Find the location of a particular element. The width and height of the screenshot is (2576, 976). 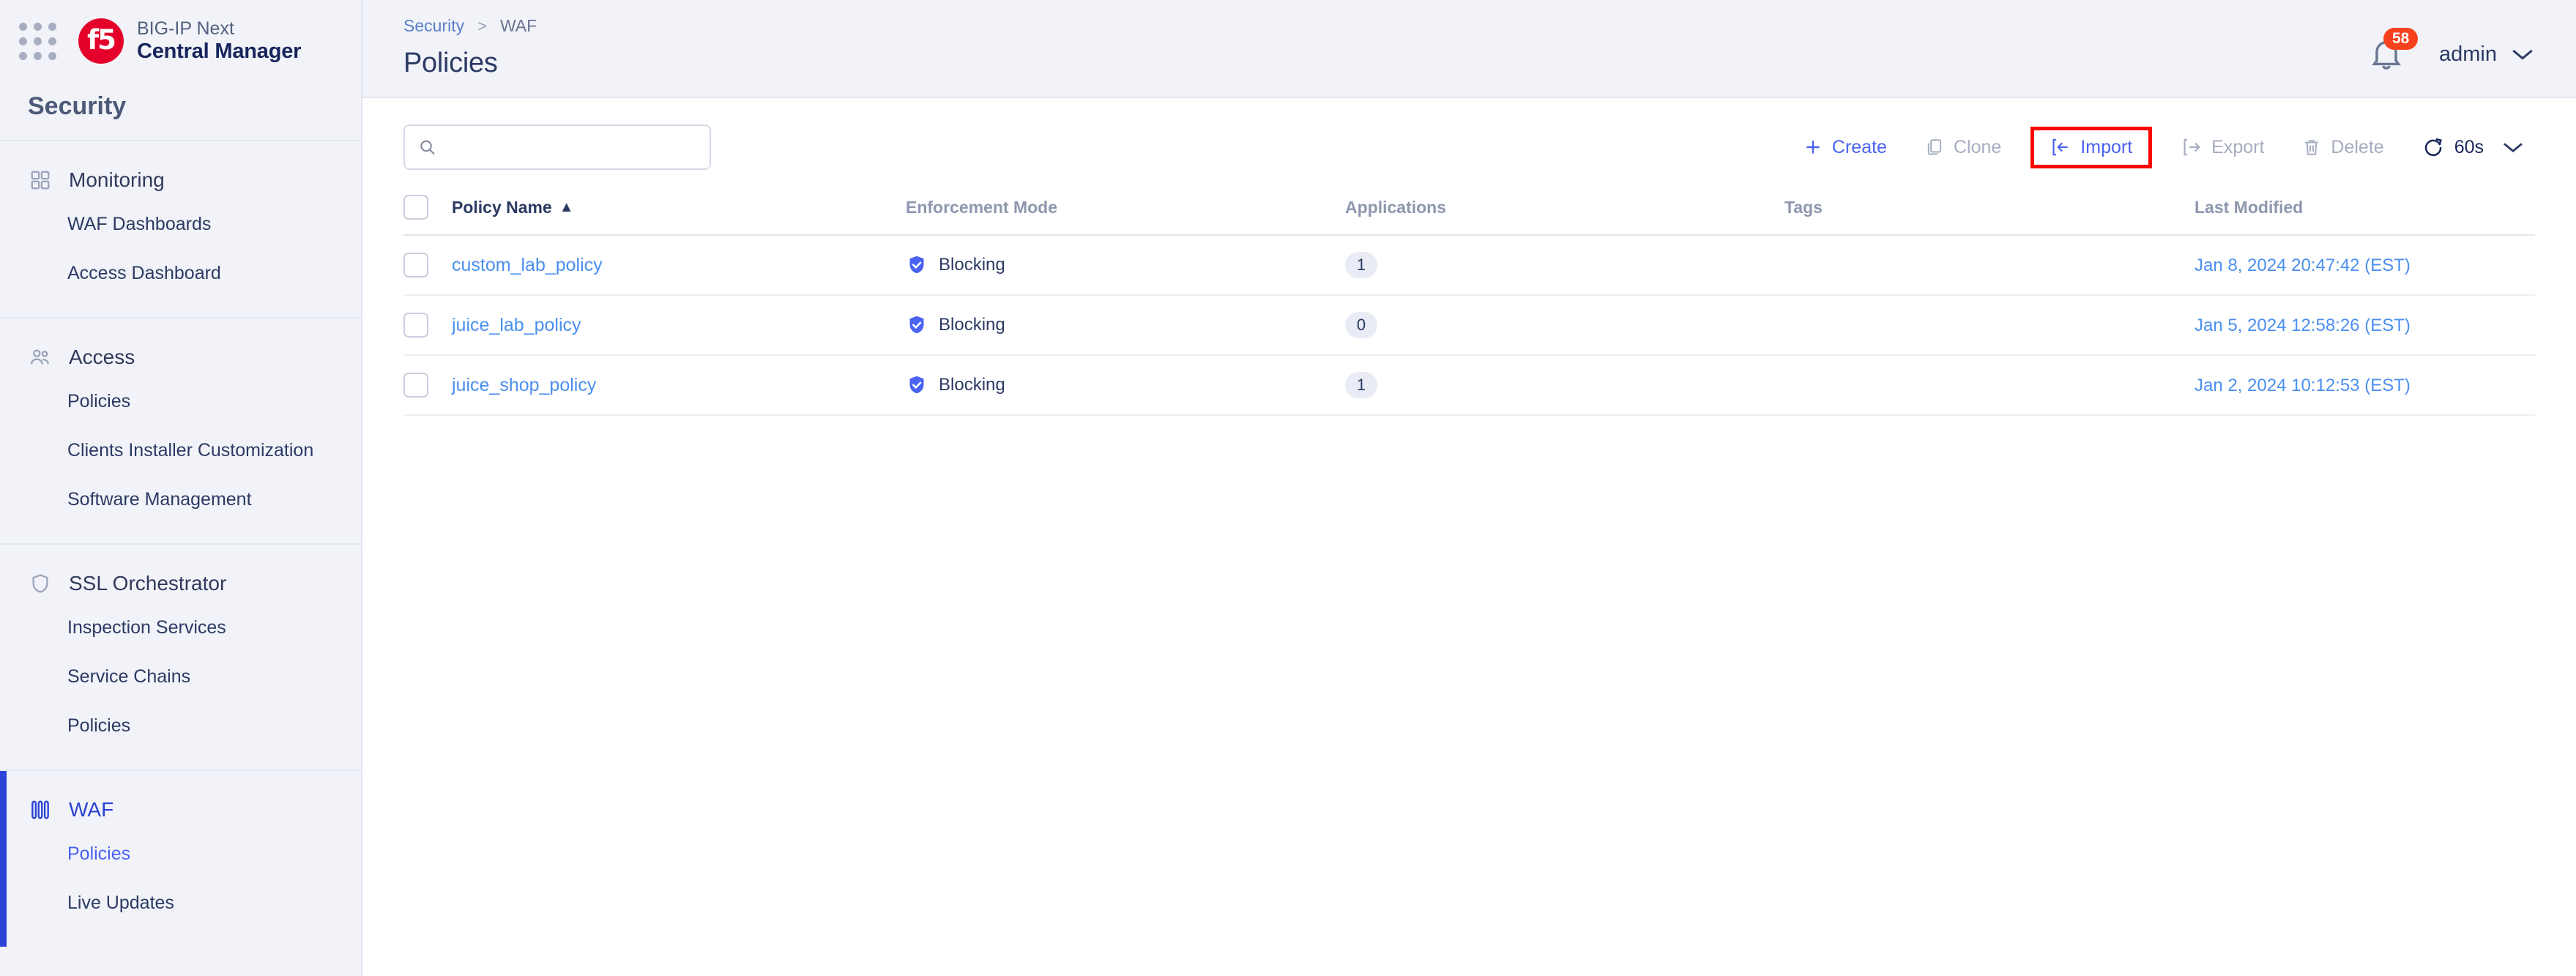

sidebar-subitem-waf-dashboards: WAF Dashboards is located at coordinates (180, 224).